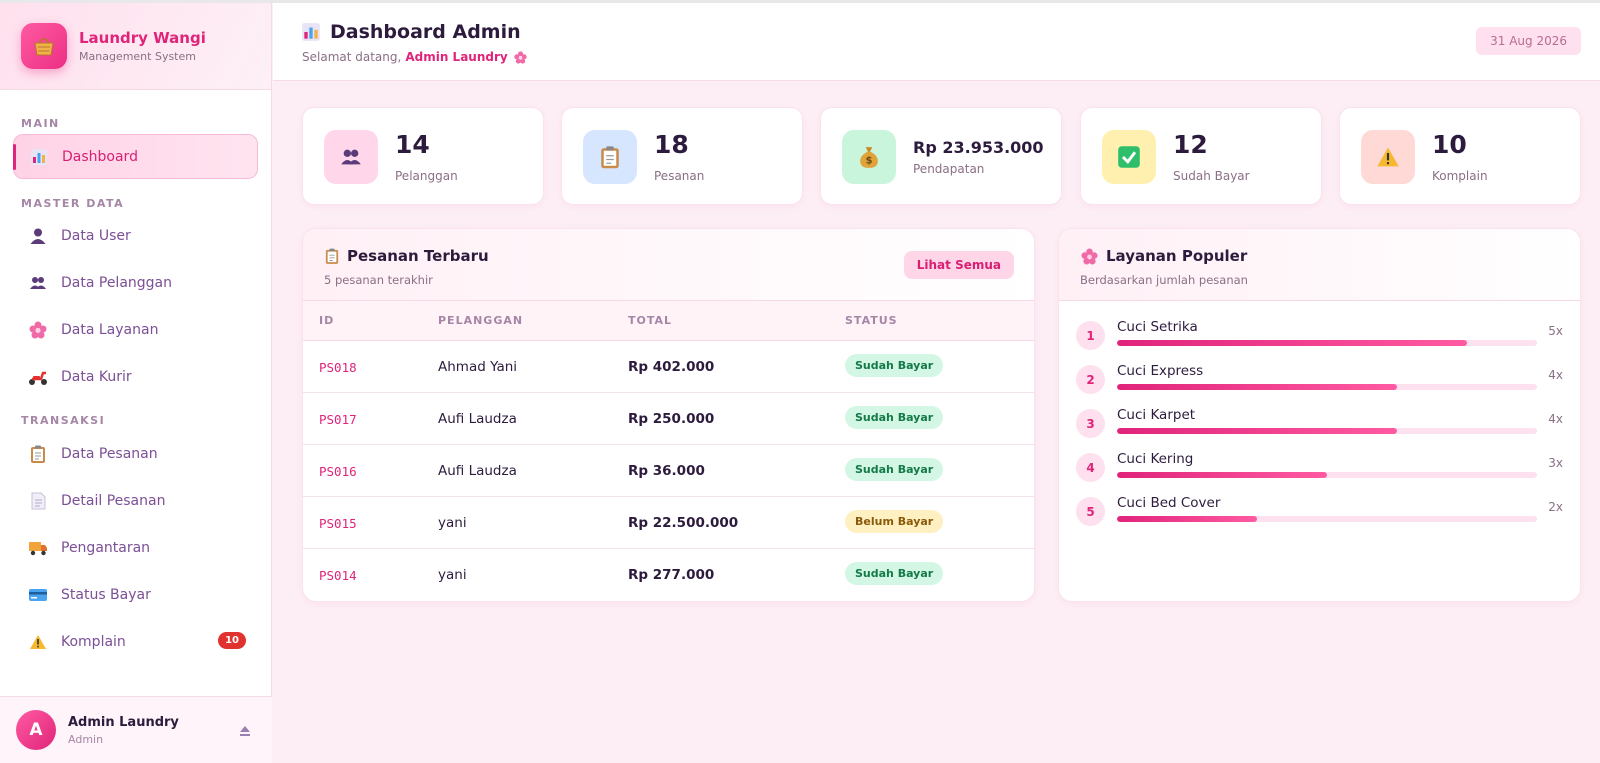 This screenshot has height=763, width=1600. Describe the element at coordinates (338, 575) in the screenshot. I see `order-id: PS014` at that location.